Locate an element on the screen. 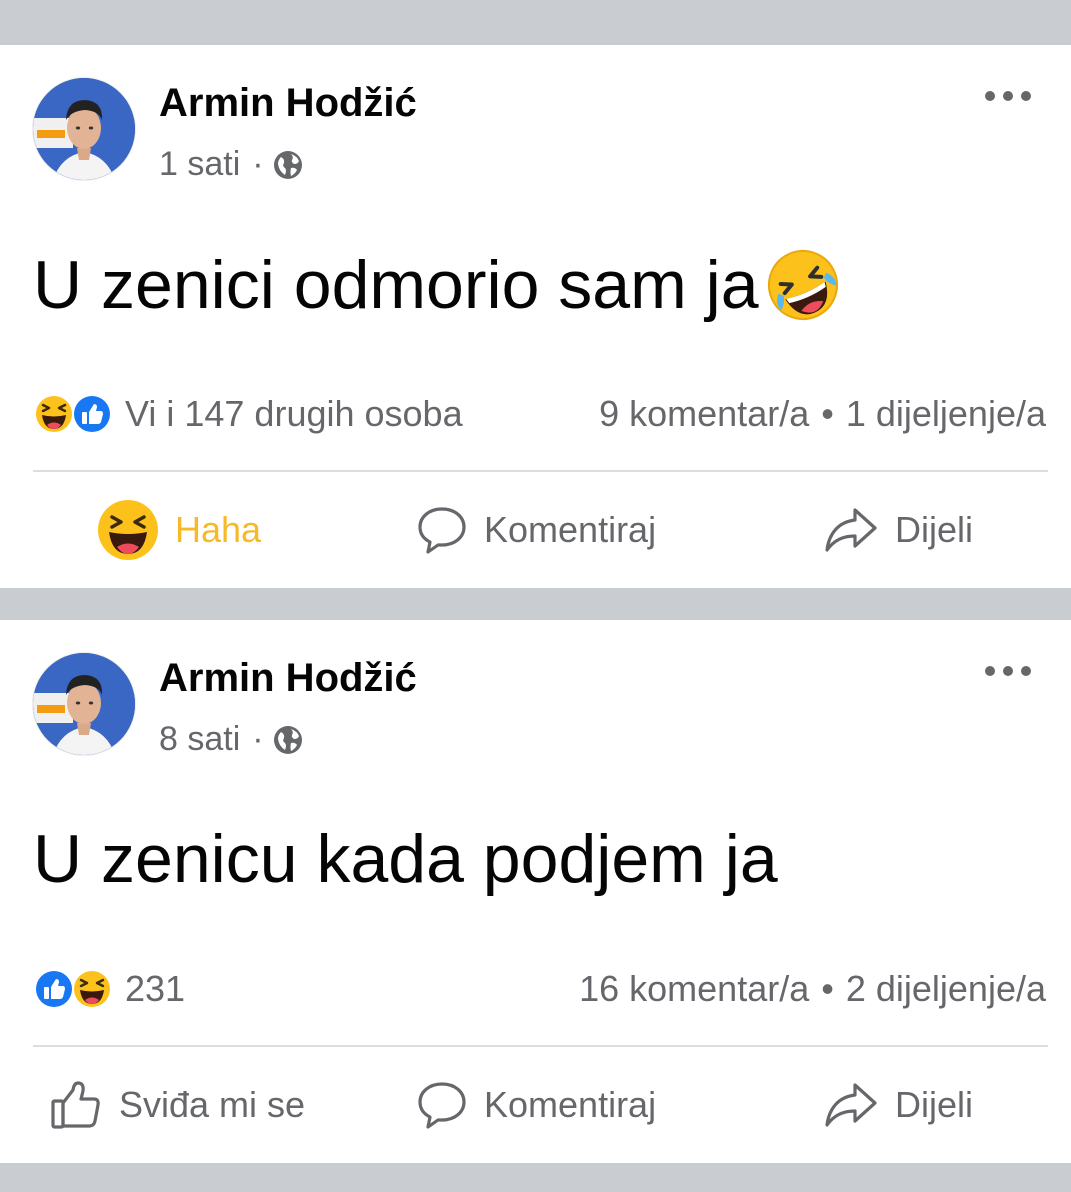 This screenshot has width=1071, height=1192. post-text: U zenici odmorio sam ja is located at coordinates (438, 285).